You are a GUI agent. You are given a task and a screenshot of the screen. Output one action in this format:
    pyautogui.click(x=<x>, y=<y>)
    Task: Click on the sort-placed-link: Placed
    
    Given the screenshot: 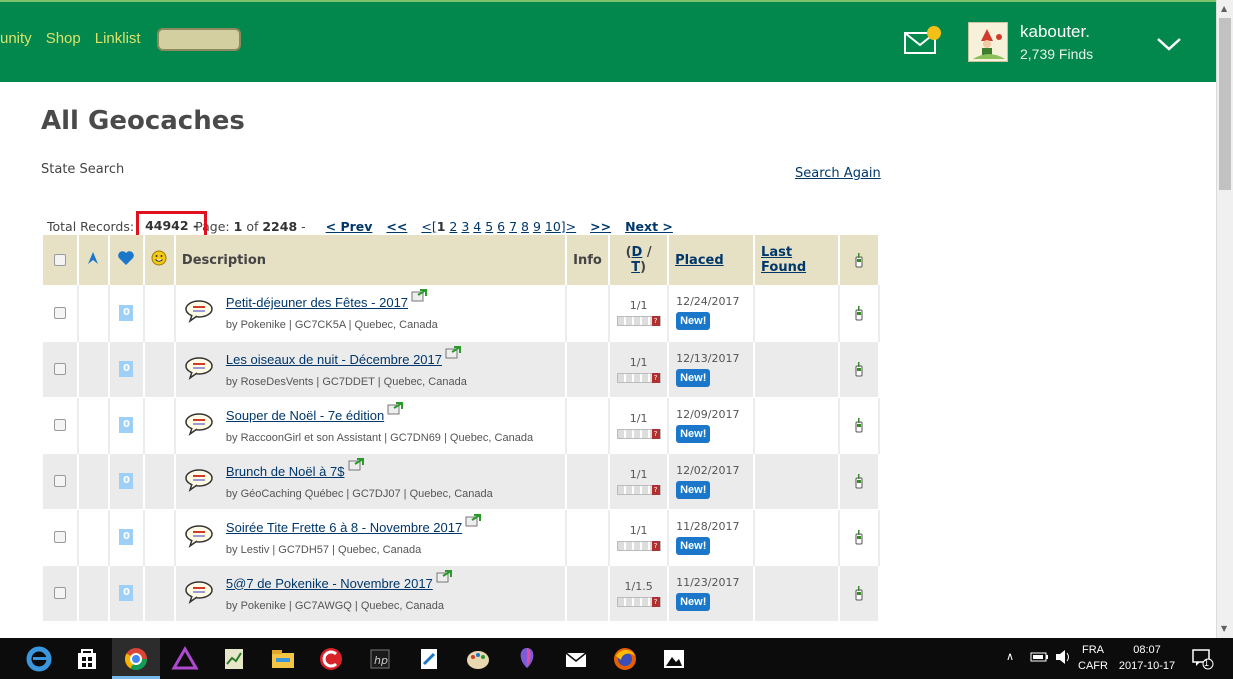 What is the action you would take?
    pyautogui.click(x=699, y=260)
    